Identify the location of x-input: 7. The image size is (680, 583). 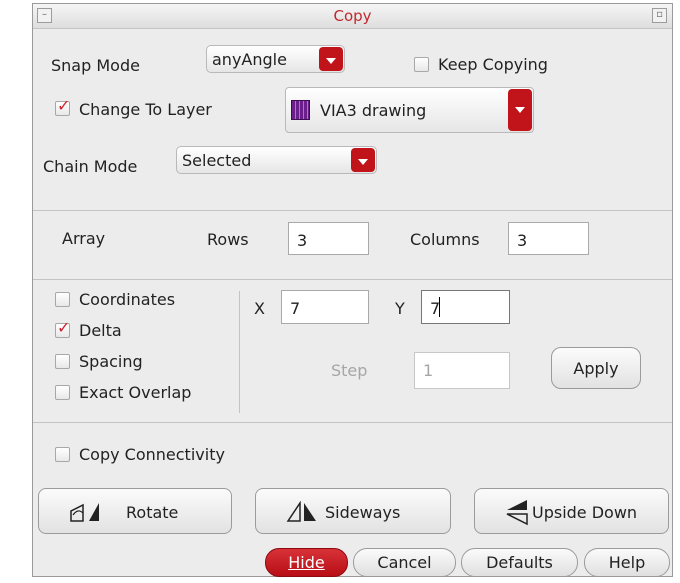
(325, 307).